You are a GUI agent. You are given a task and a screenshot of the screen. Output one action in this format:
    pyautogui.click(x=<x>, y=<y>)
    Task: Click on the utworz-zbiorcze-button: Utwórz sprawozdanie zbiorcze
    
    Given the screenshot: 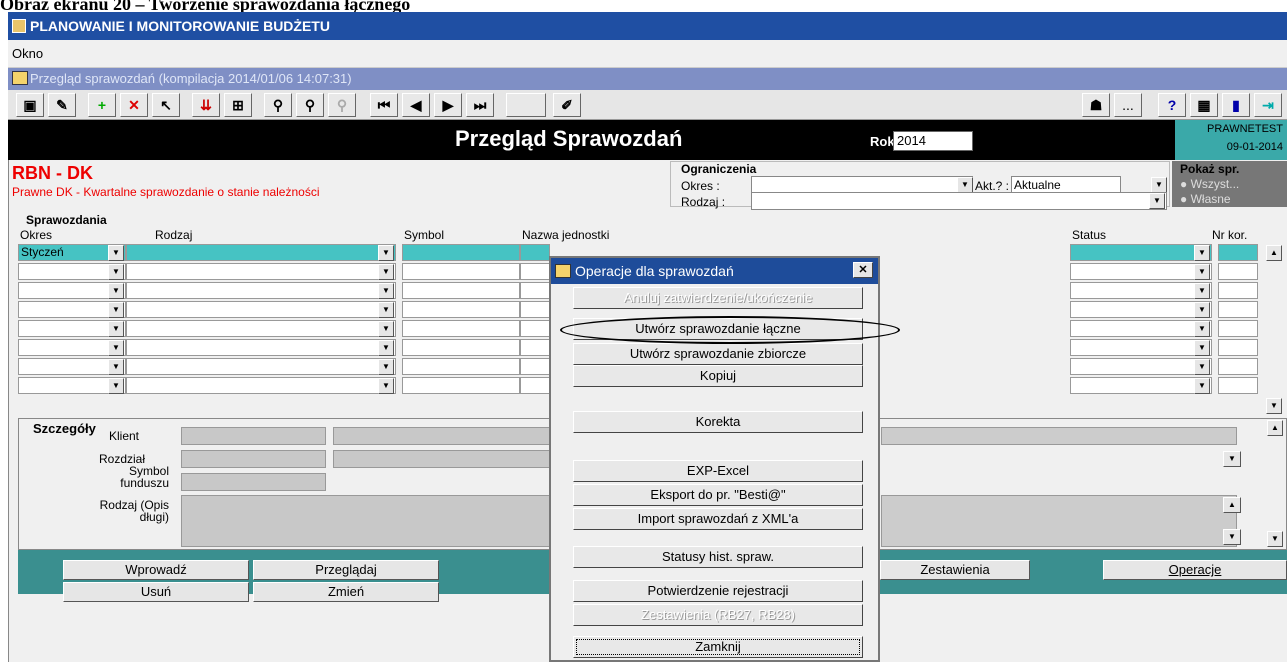 What is the action you would take?
    pyautogui.click(x=718, y=354)
    